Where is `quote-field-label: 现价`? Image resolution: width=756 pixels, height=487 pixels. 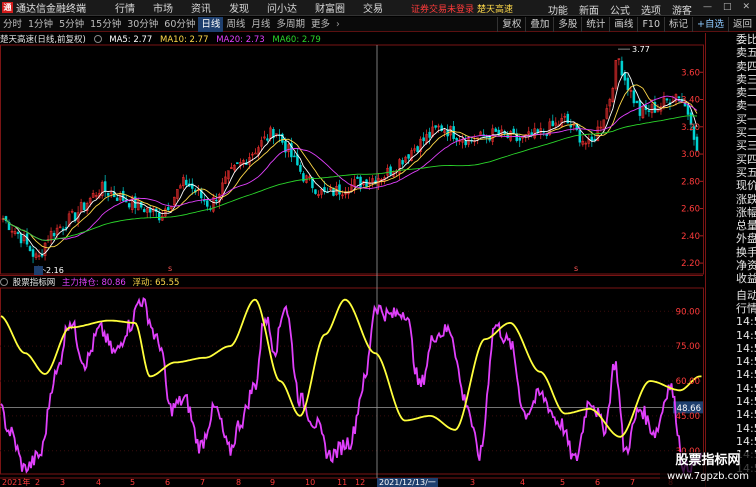 quote-field-label: 现价 is located at coordinates (746, 186).